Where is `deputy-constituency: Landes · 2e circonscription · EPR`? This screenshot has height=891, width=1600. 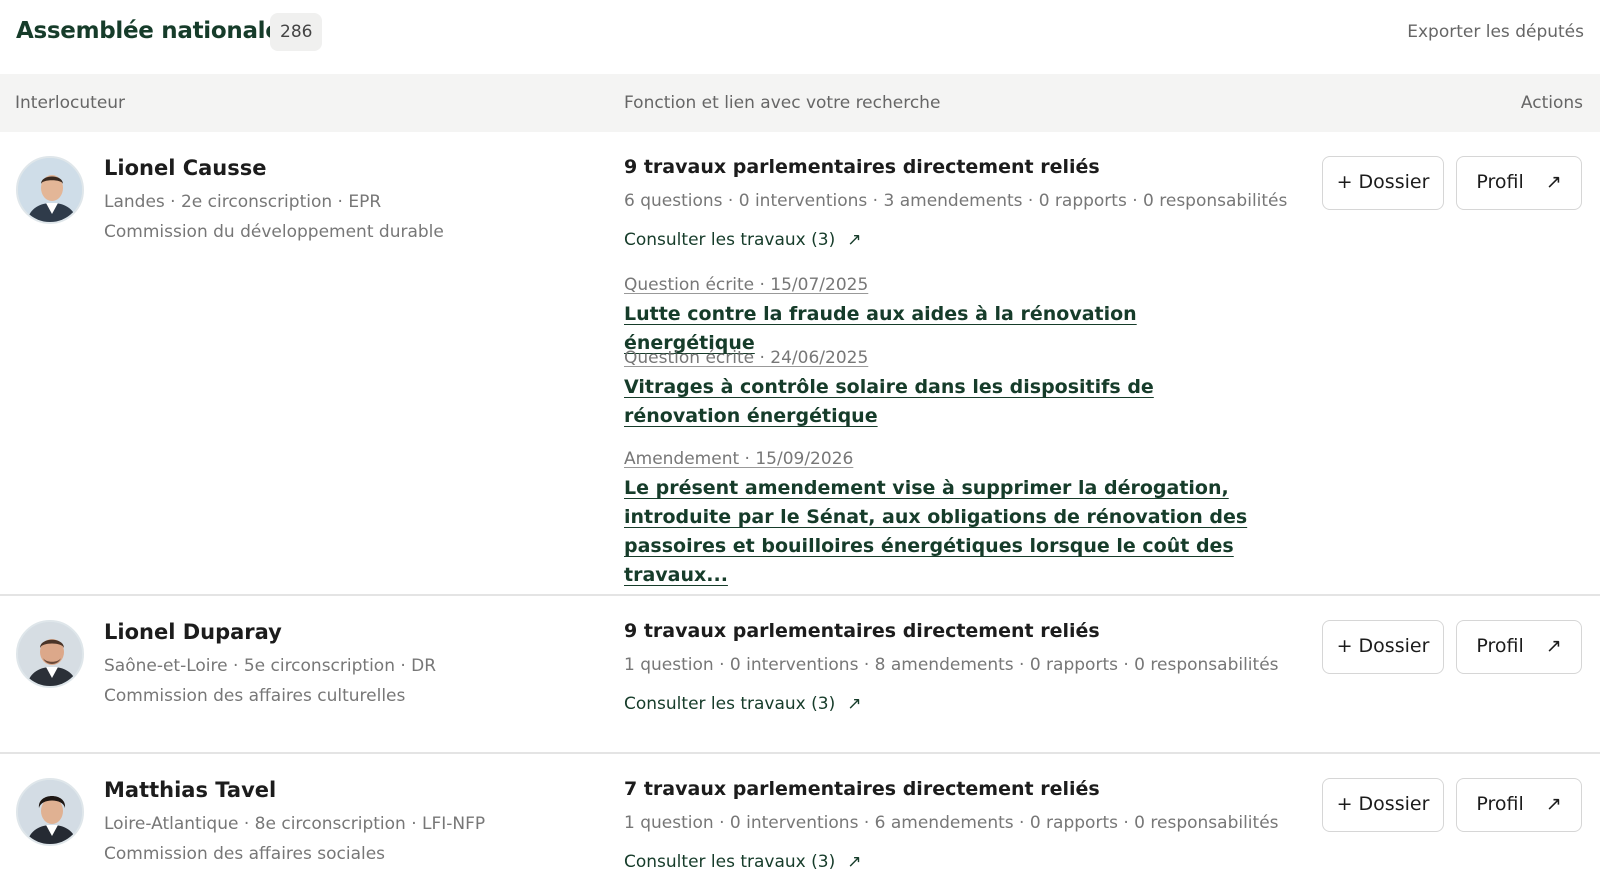 deputy-constituency: Landes · 2e circonscription · EPR is located at coordinates (243, 202).